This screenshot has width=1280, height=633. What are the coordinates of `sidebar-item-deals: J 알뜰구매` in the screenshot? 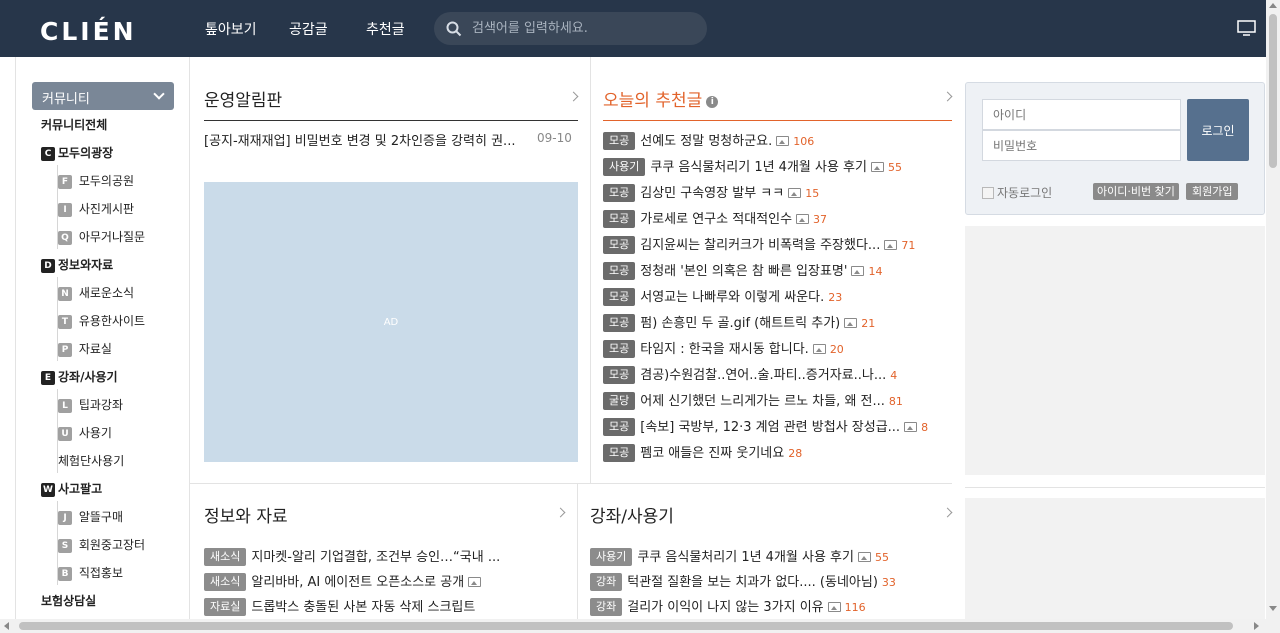 It's located at (90, 516).